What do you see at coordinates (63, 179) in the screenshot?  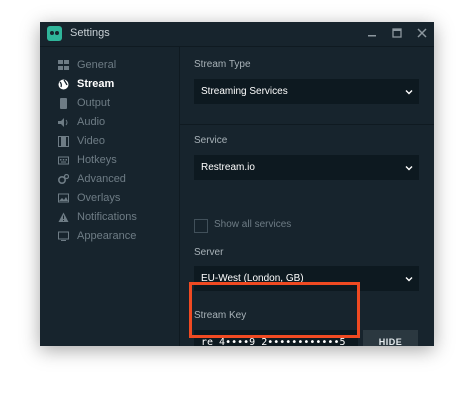 I see `gears-icon` at bounding box center [63, 179].